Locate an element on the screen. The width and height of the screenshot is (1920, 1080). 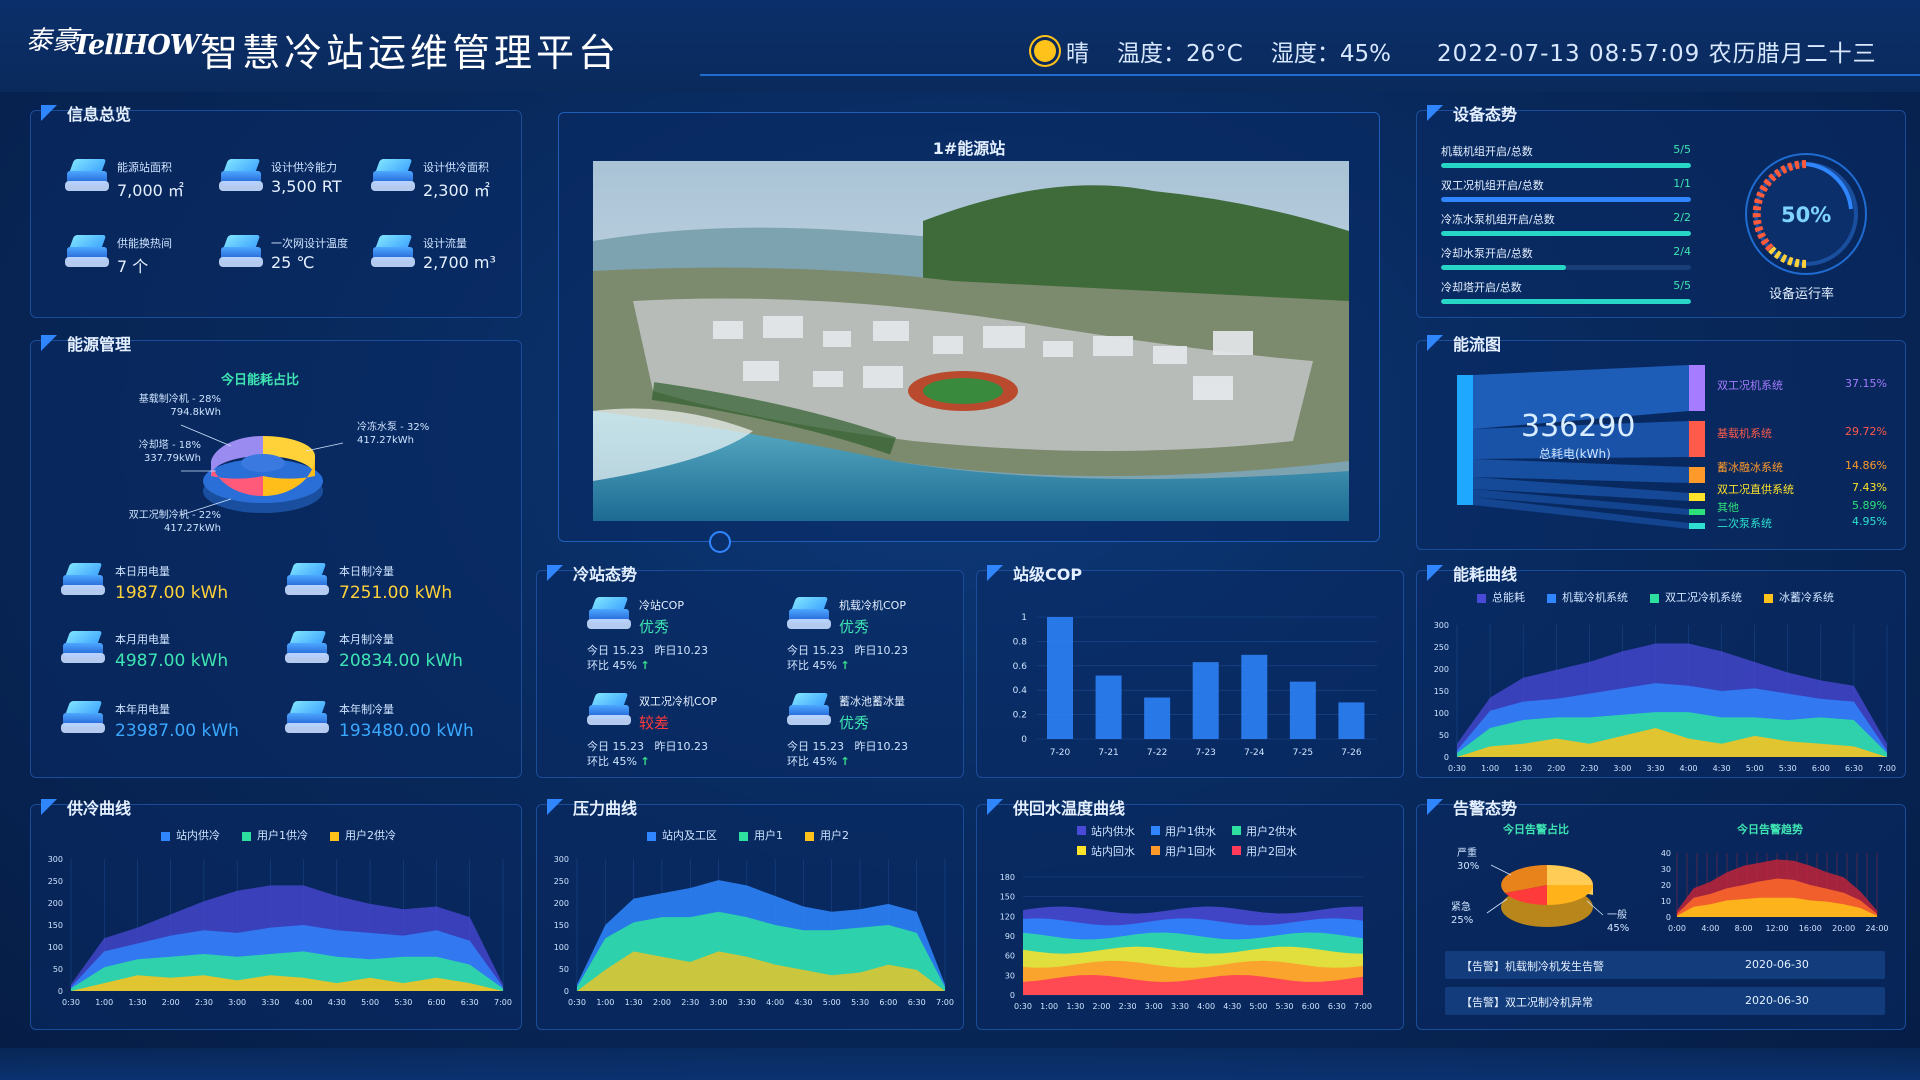
info-value: 25 ℃ is located at coordinates (293, 262).